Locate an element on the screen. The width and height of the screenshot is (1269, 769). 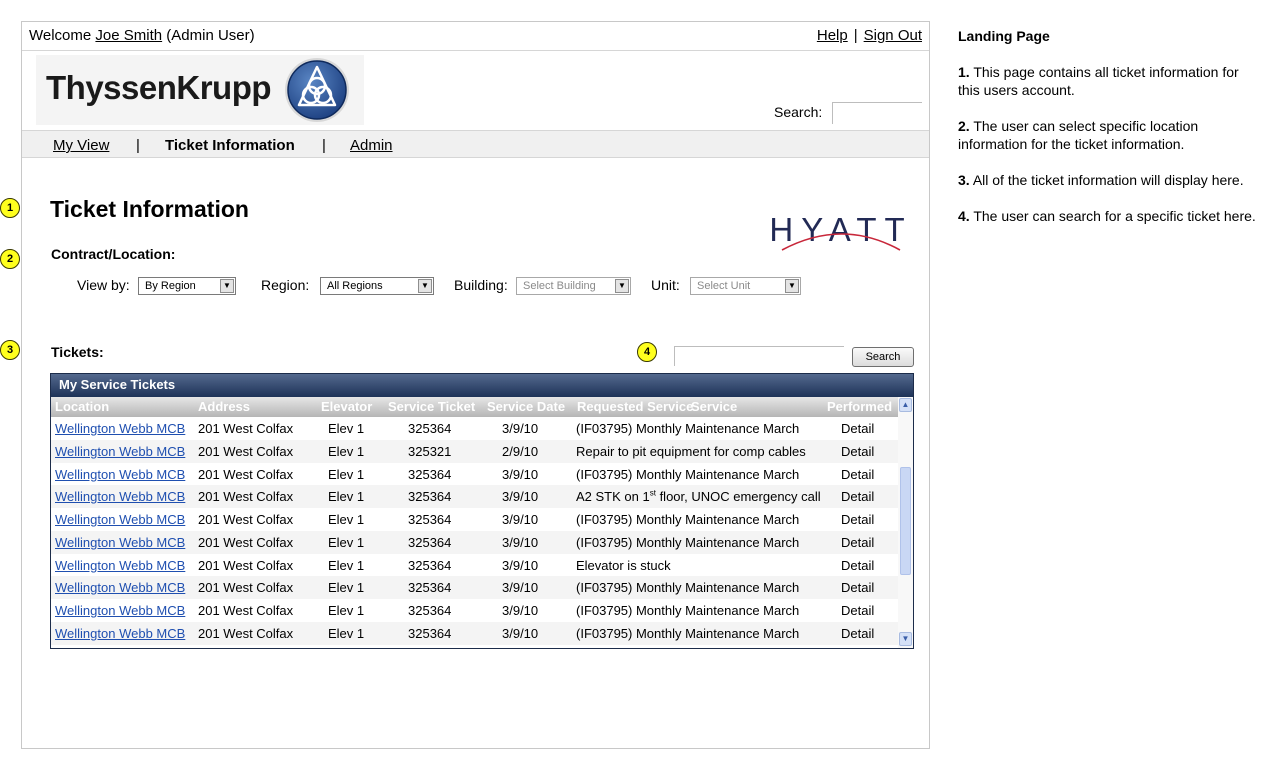
building-value: Select Building is located at coordinates (559, 286).